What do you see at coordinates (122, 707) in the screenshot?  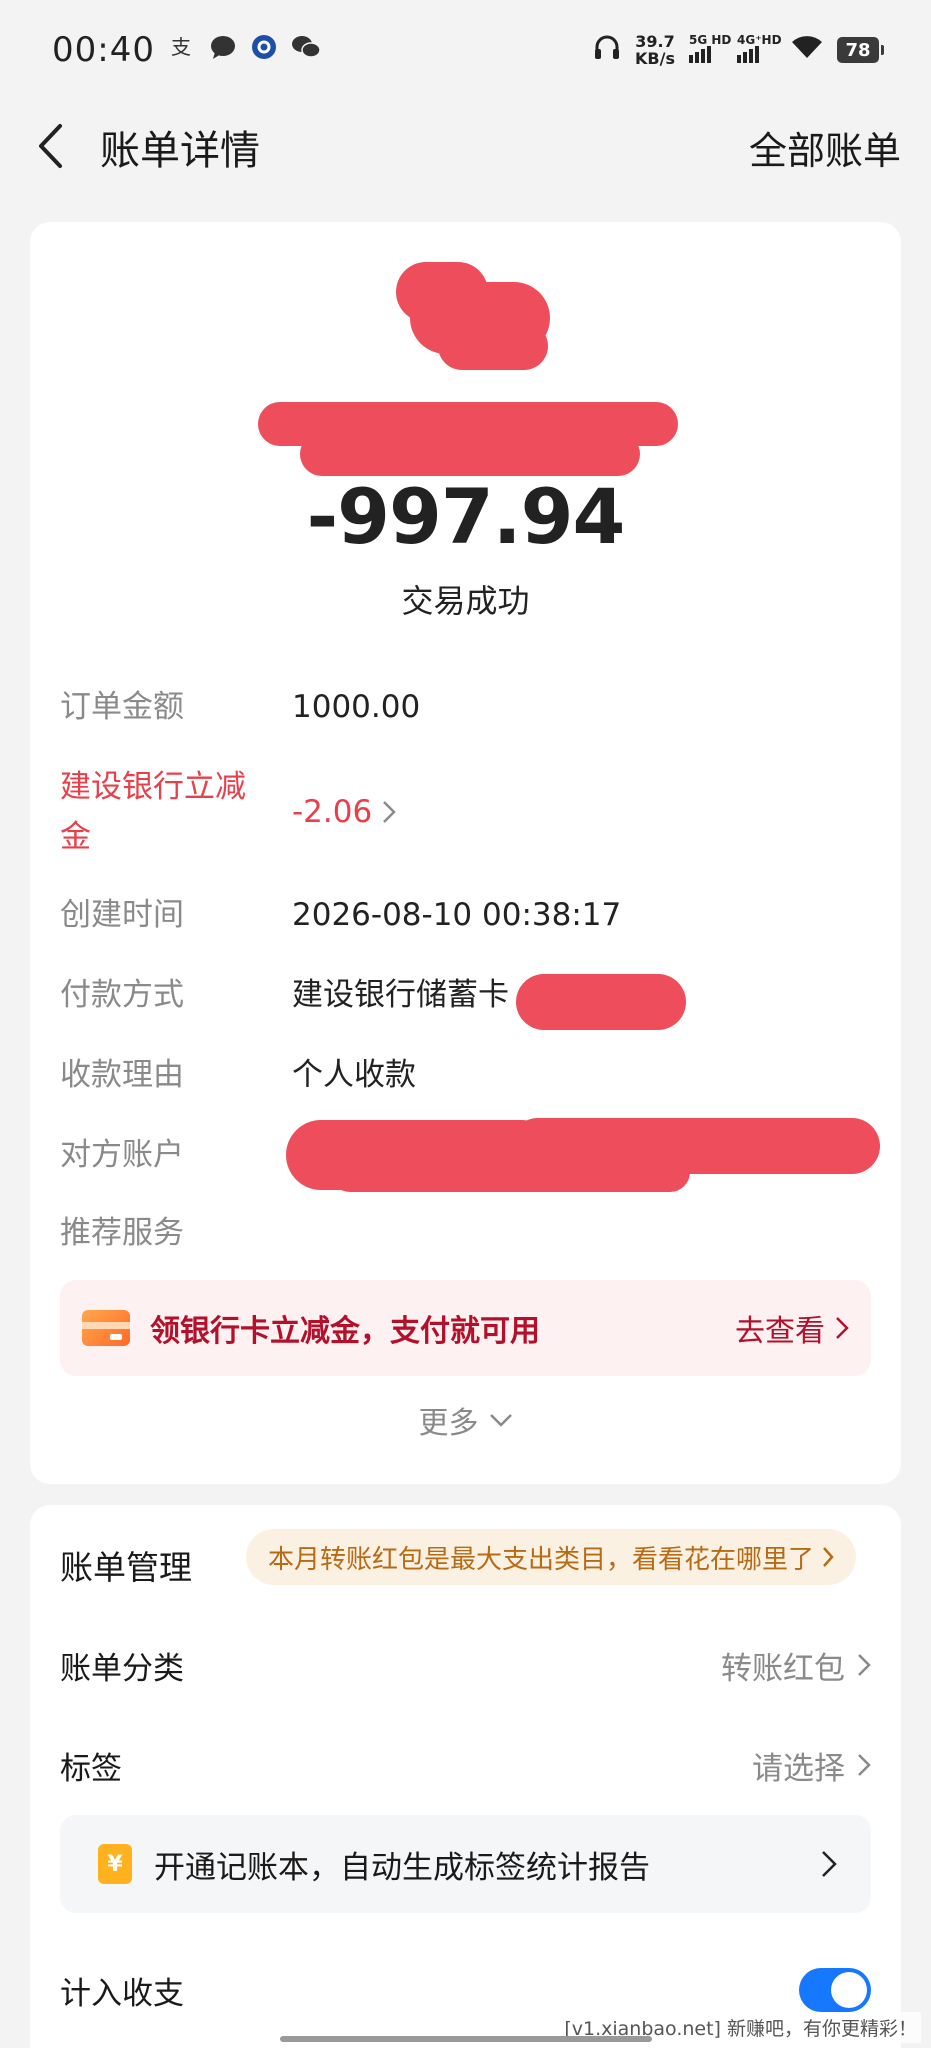 I see `detail-label: 订单金额` at bounding box center [122, 707].